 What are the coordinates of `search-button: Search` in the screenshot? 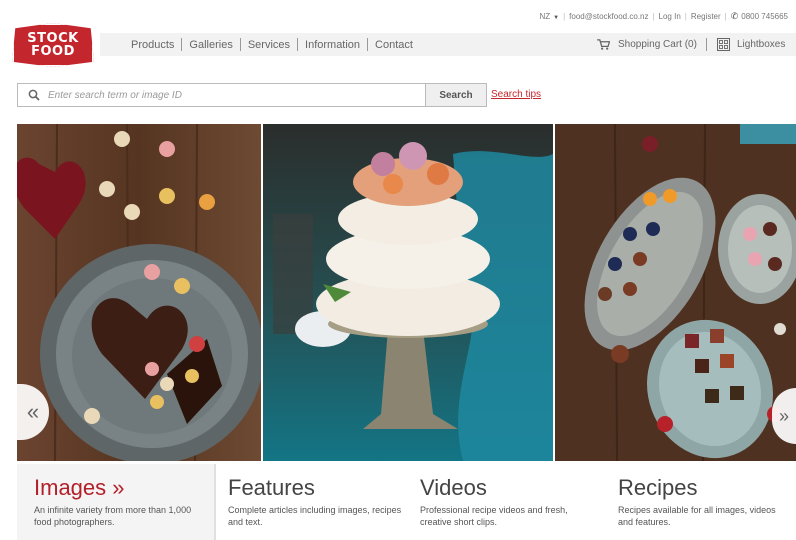 It's located at (456, 95).